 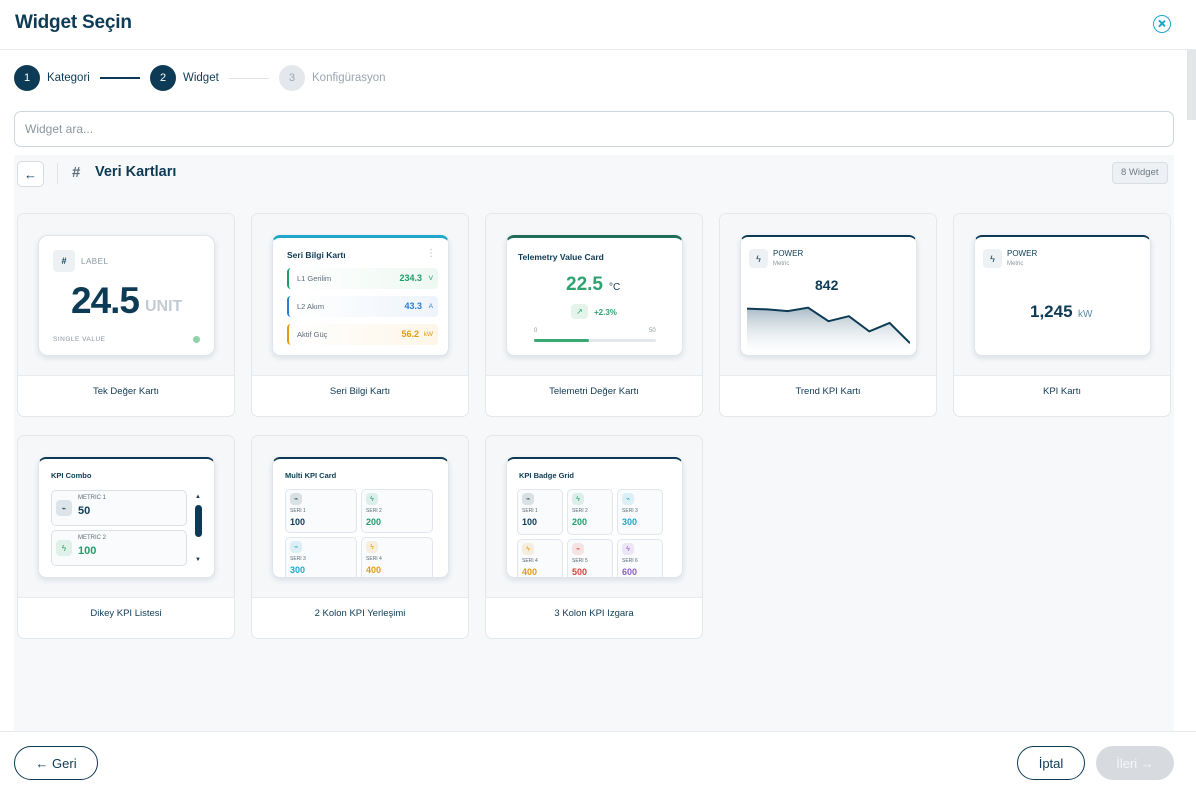 What do you see at coordinates (1015, 264) in the screenshot?
I see `preview-subtitle: Metric` at bounding box center [1015, 264].